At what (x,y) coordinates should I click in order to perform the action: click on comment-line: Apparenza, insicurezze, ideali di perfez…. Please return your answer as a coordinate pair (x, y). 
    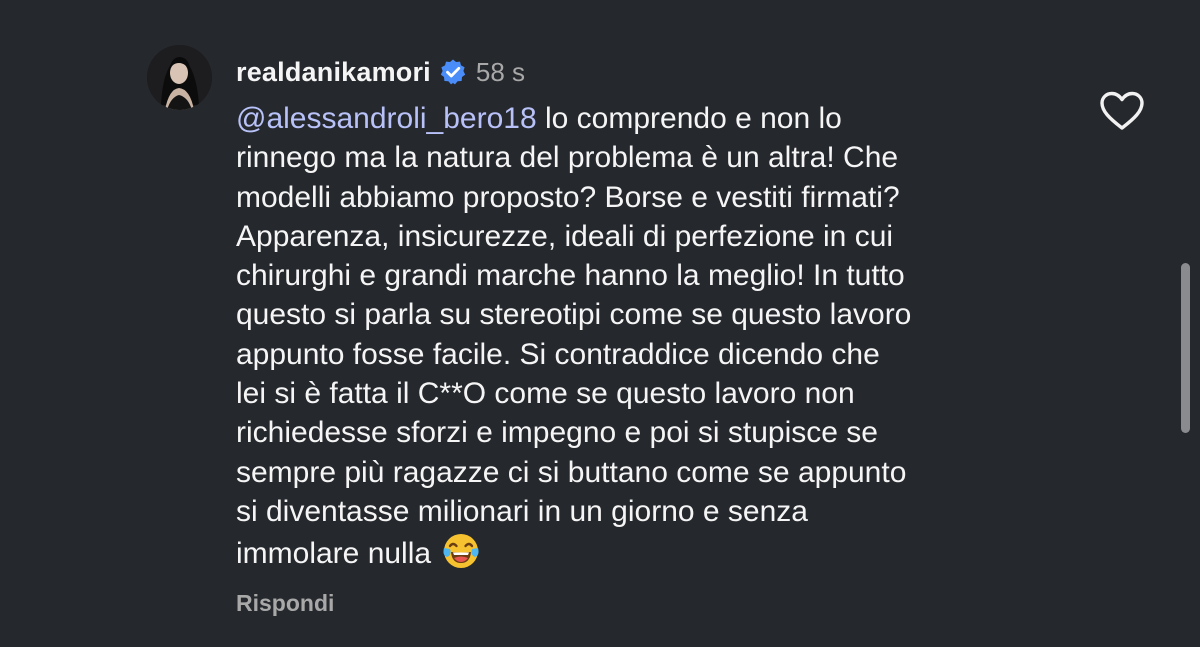
    Looking at the image, I should click on (565, 236).